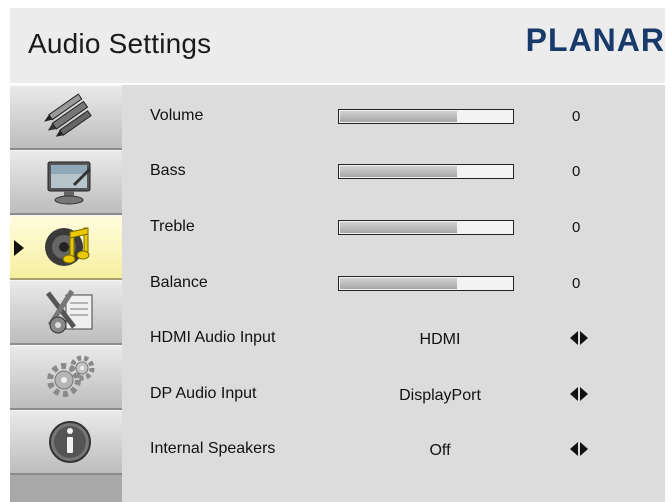  I want to click on sidebar-item-tools, so click(66, 312).